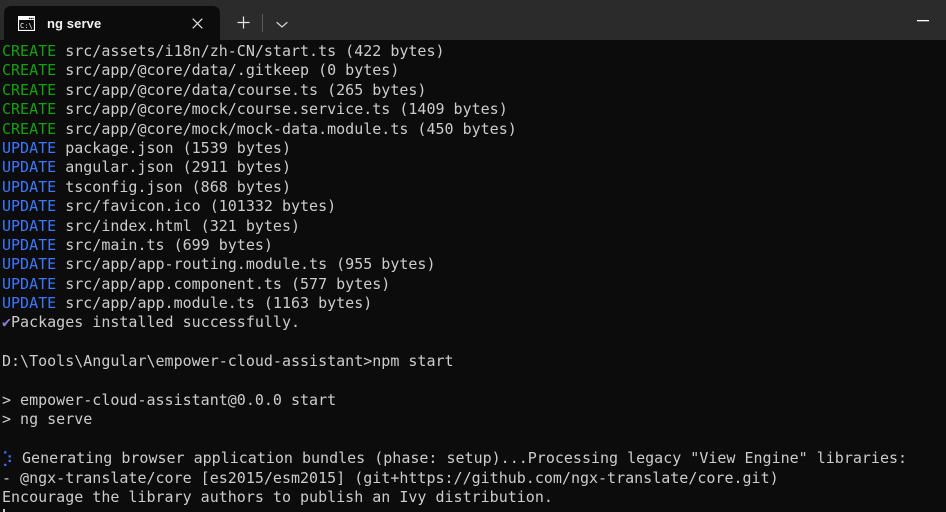  Describe the element at coordinates (473, 20) in the screenshot. I see `title-bar: C:\. ng serve` at that location.